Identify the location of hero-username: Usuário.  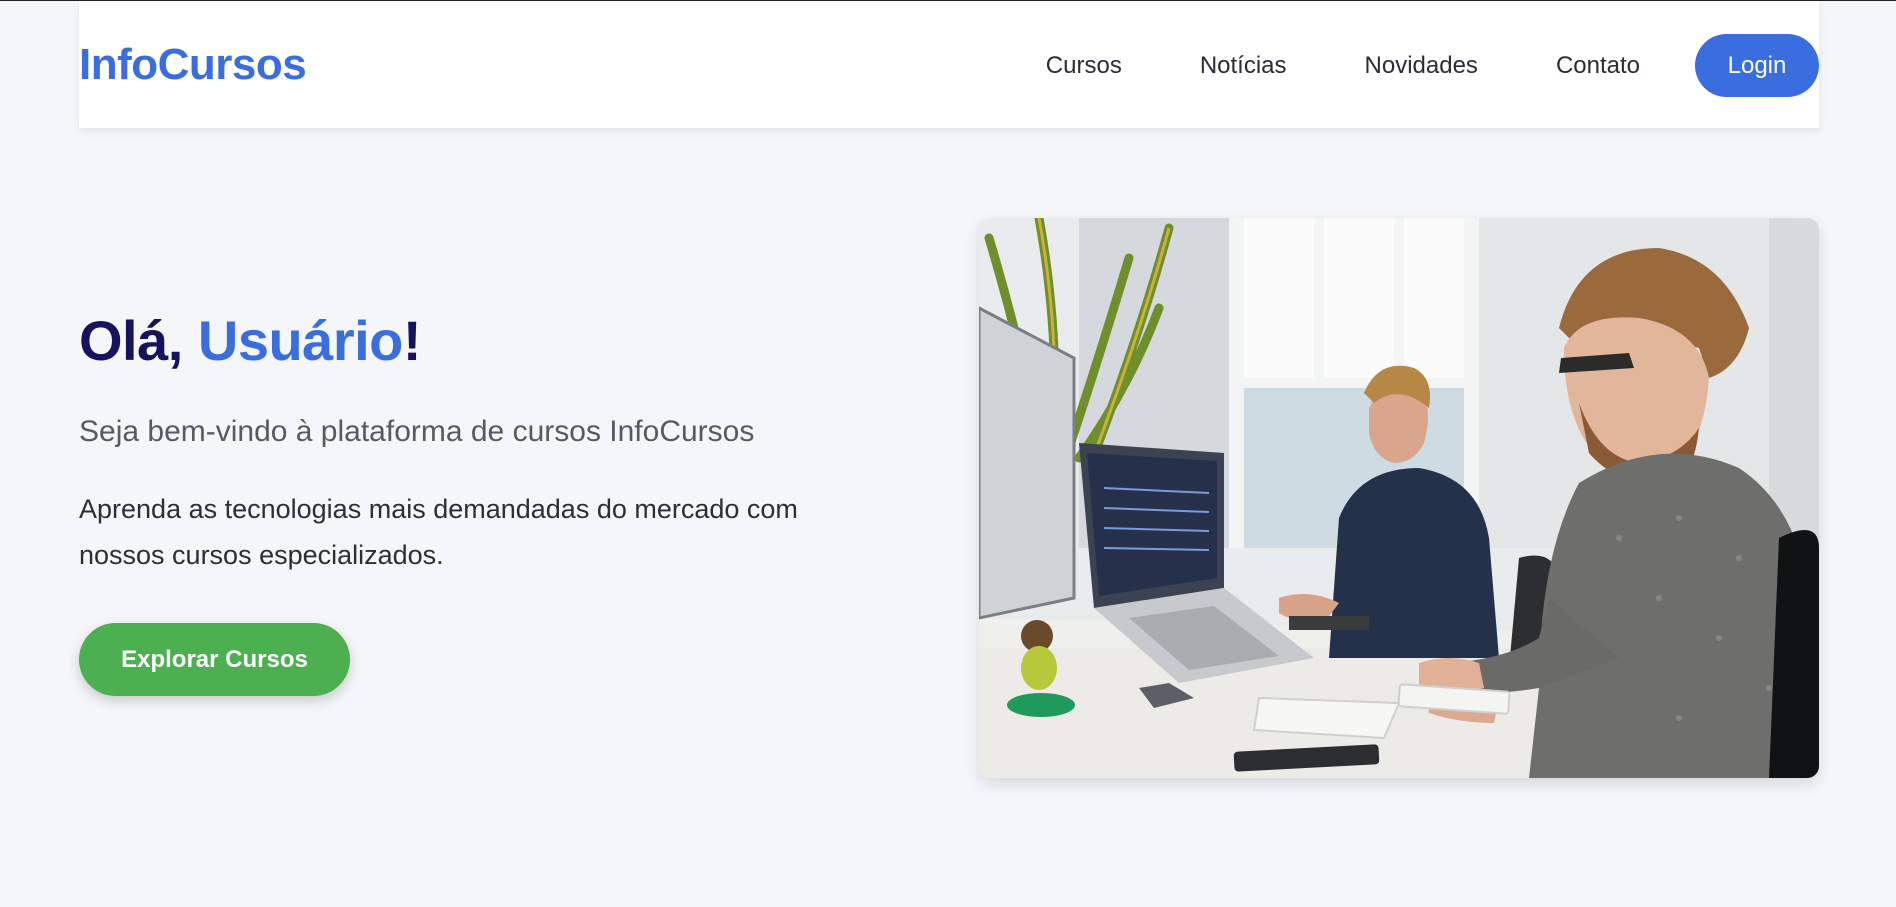
(300, 340).